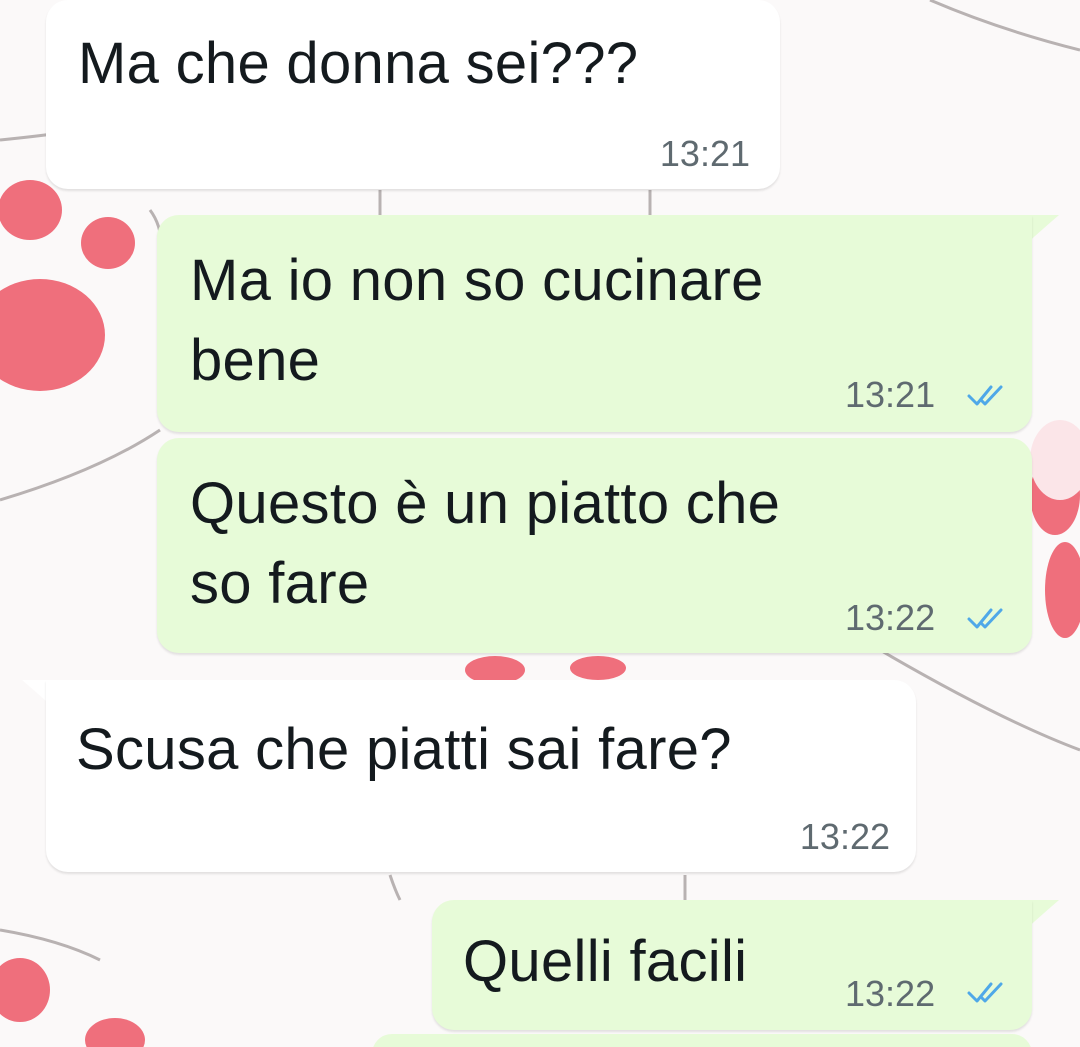 This screenshot has height=1047, width=1080. Describe the element at coordinates (358, 63) in the screenshot. I see `message-text: Ma che donna sei???` at that location.